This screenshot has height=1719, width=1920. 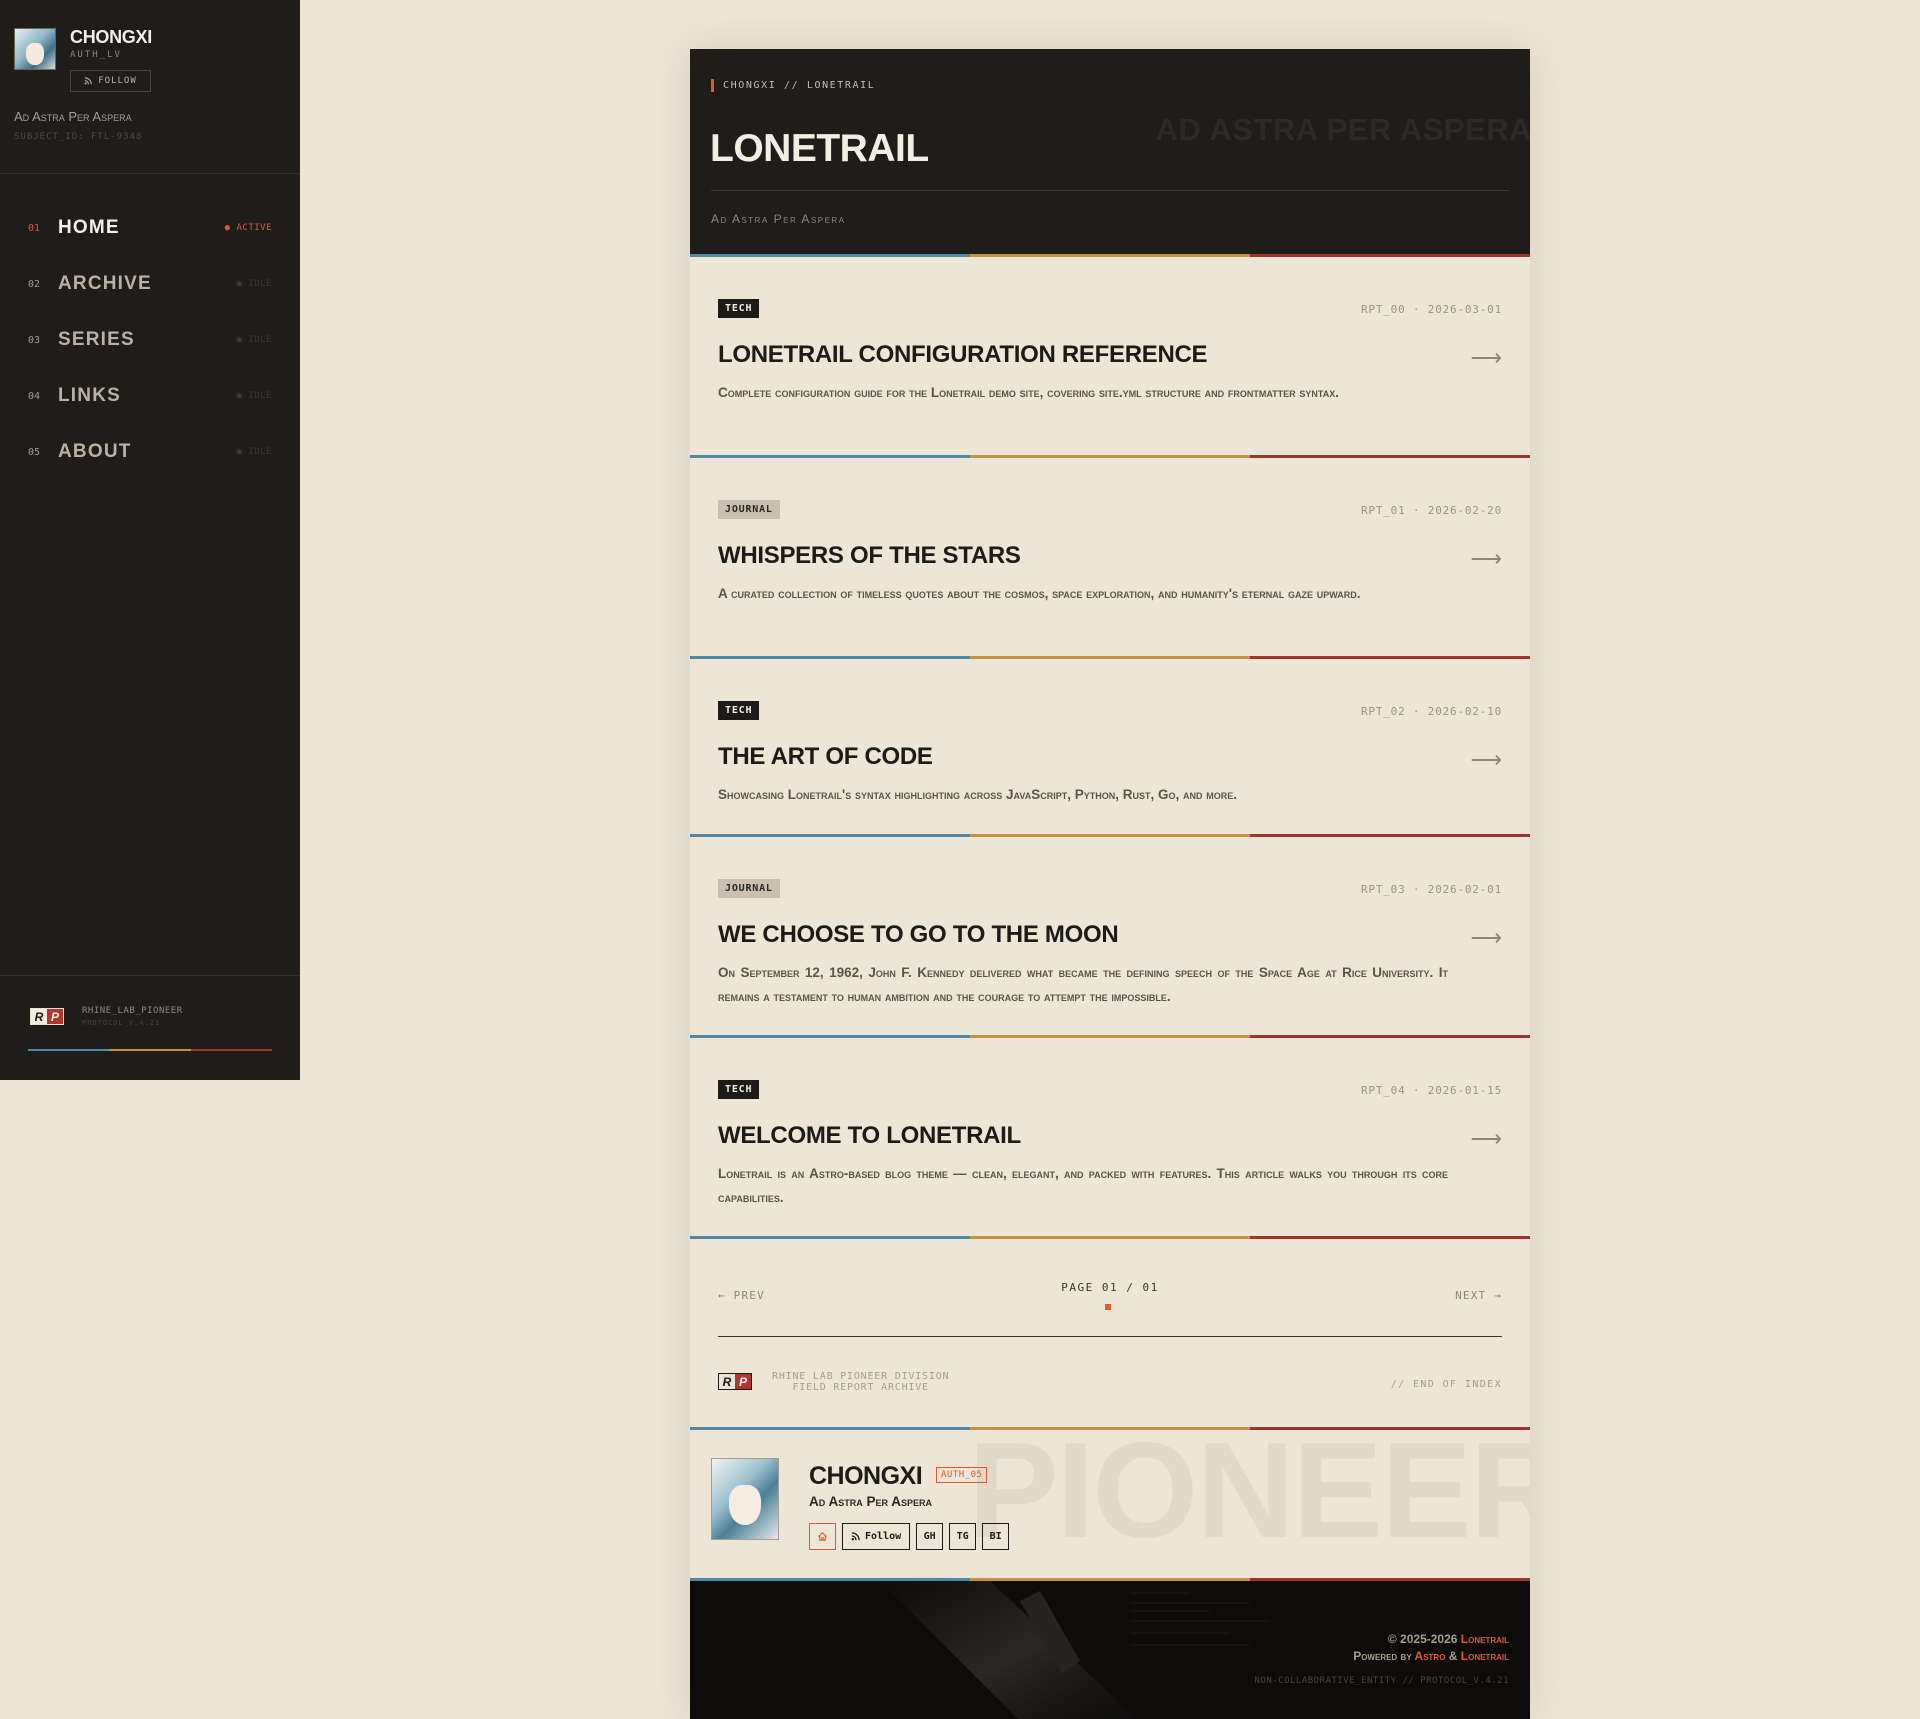 I want to click on nav-item-about: 05 ABOUT ● IDLE, so click(x=150, y=452).